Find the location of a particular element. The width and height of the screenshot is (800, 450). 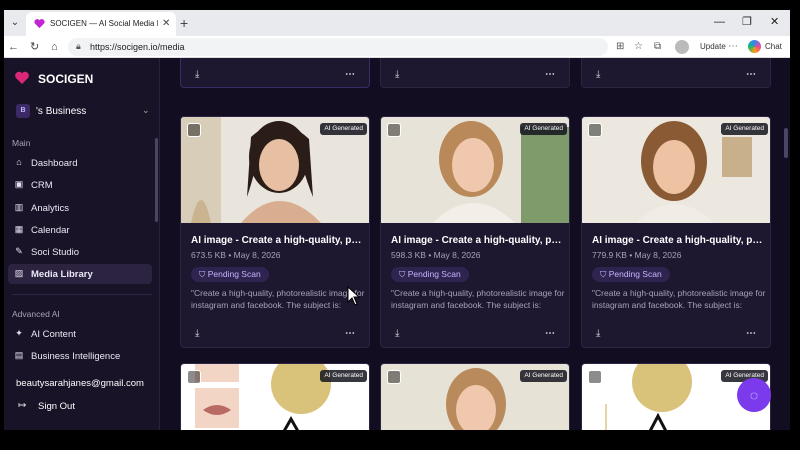

new-tab-icon: + is located at coordinates (184, 23).